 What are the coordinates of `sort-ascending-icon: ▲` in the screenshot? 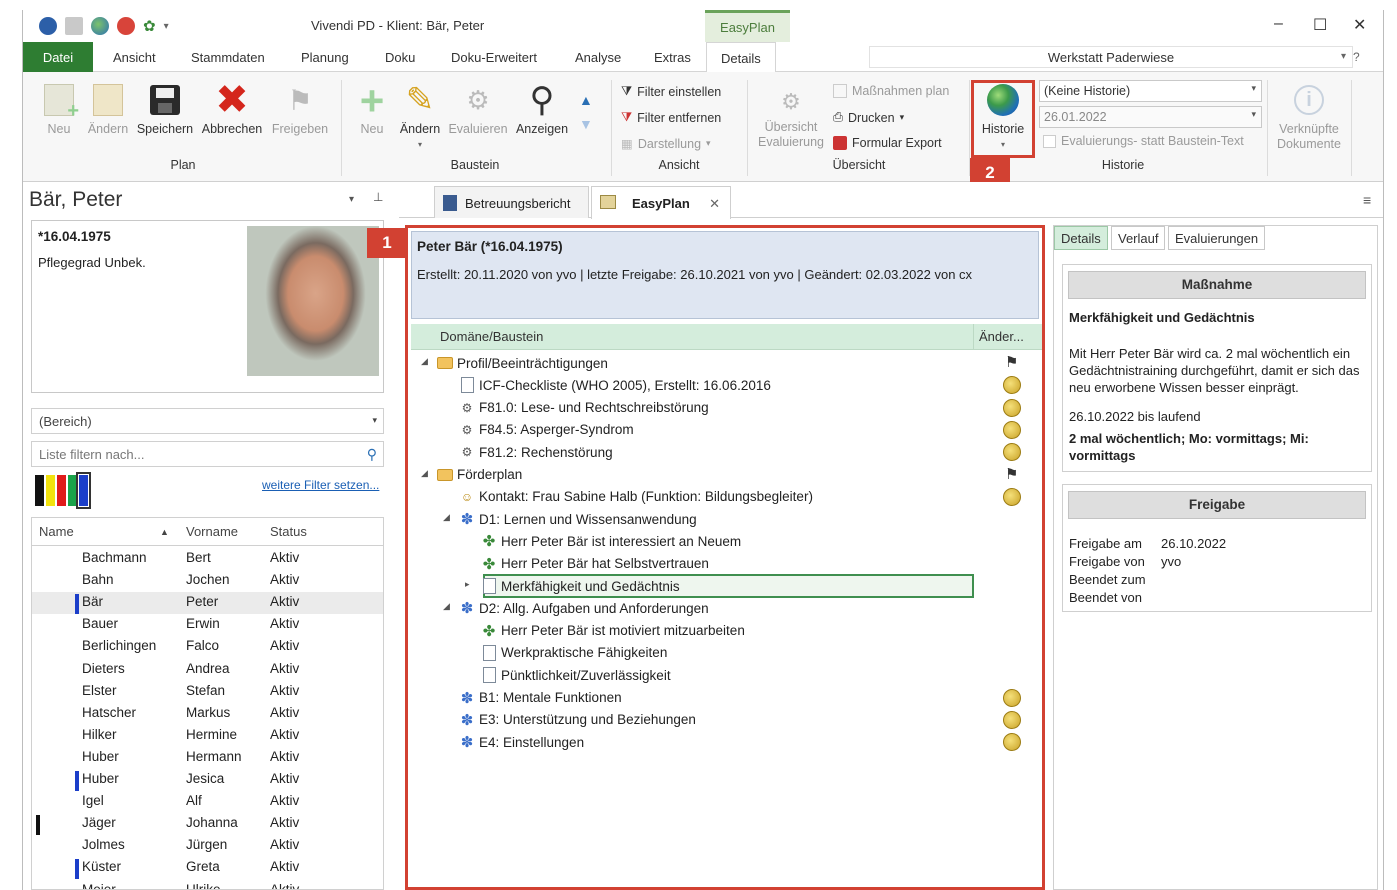 It's located at (164, 532).